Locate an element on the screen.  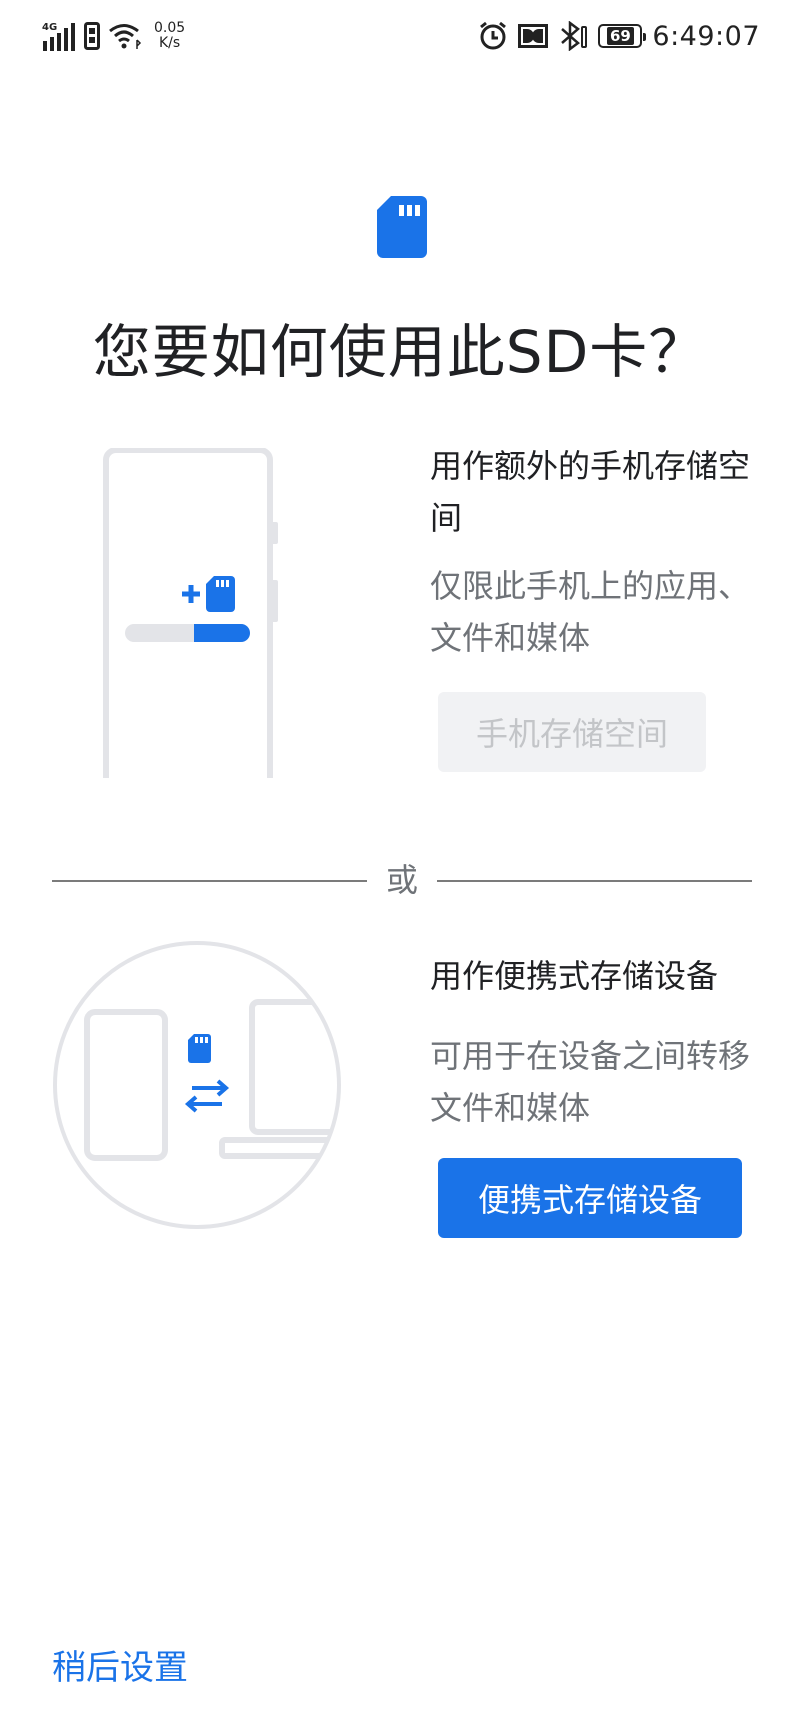
or-divider: 或 is located at coordinates (402, 880).